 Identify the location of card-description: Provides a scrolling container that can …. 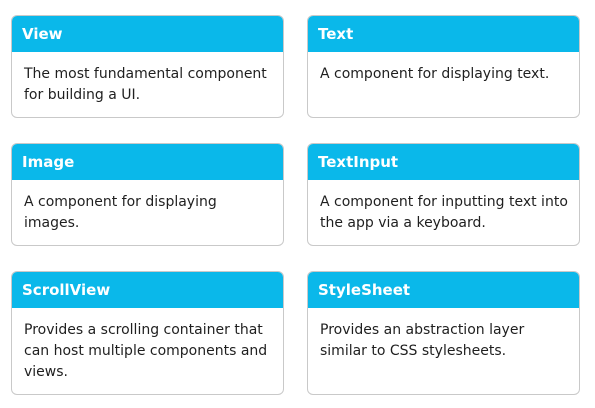
(146, 351).